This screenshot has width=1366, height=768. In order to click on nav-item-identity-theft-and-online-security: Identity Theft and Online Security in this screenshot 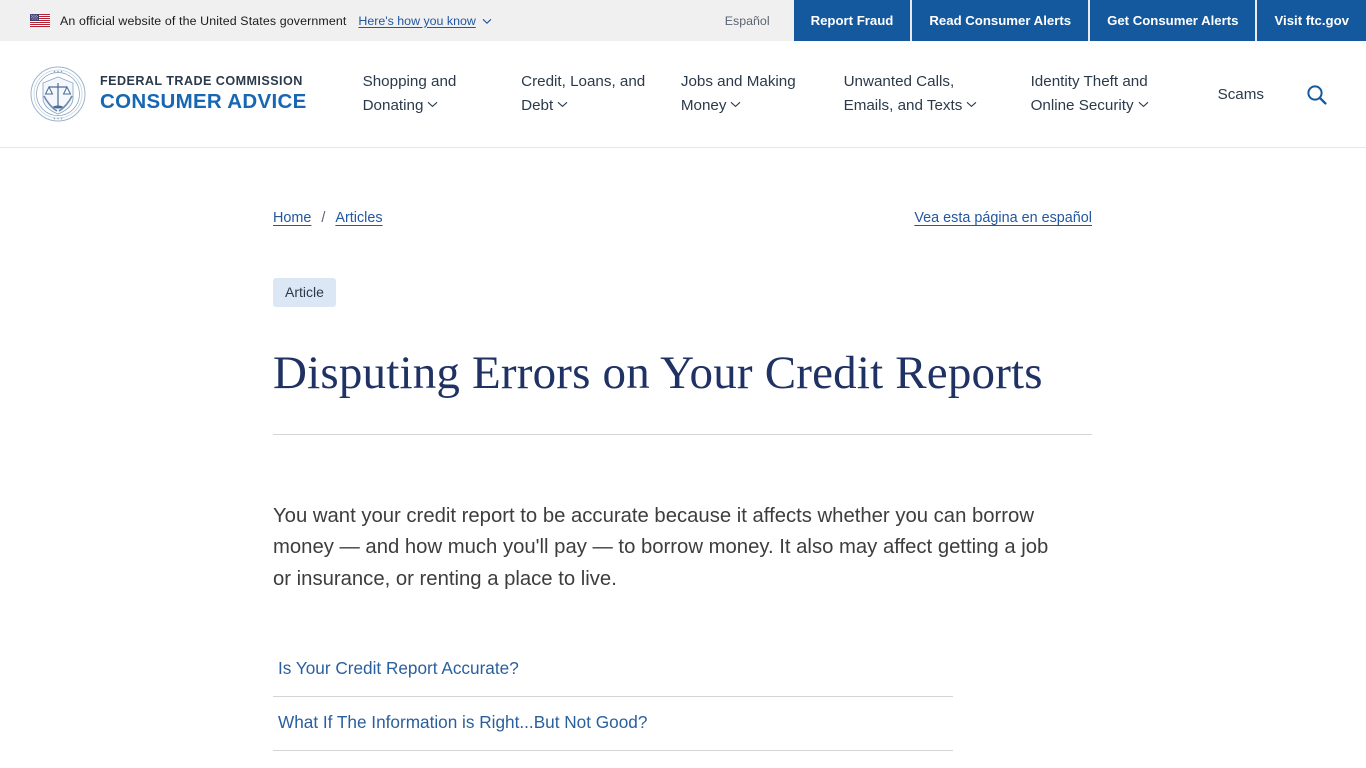, I will do `click(1107, 93)`.